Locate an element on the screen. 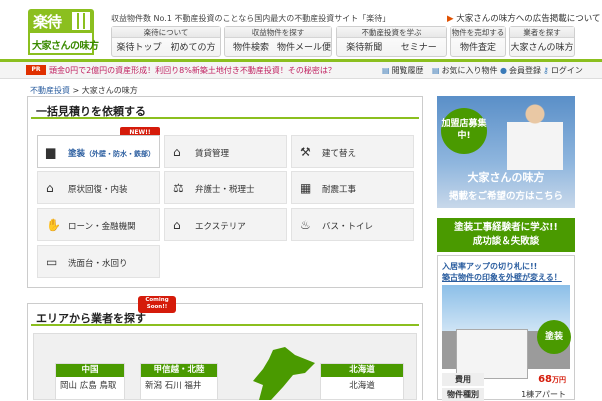 This screenshot has height=401, width=602. nav-group-vendors: 業者を探す 大家さんの味方 is located at coordinates (542, 41).